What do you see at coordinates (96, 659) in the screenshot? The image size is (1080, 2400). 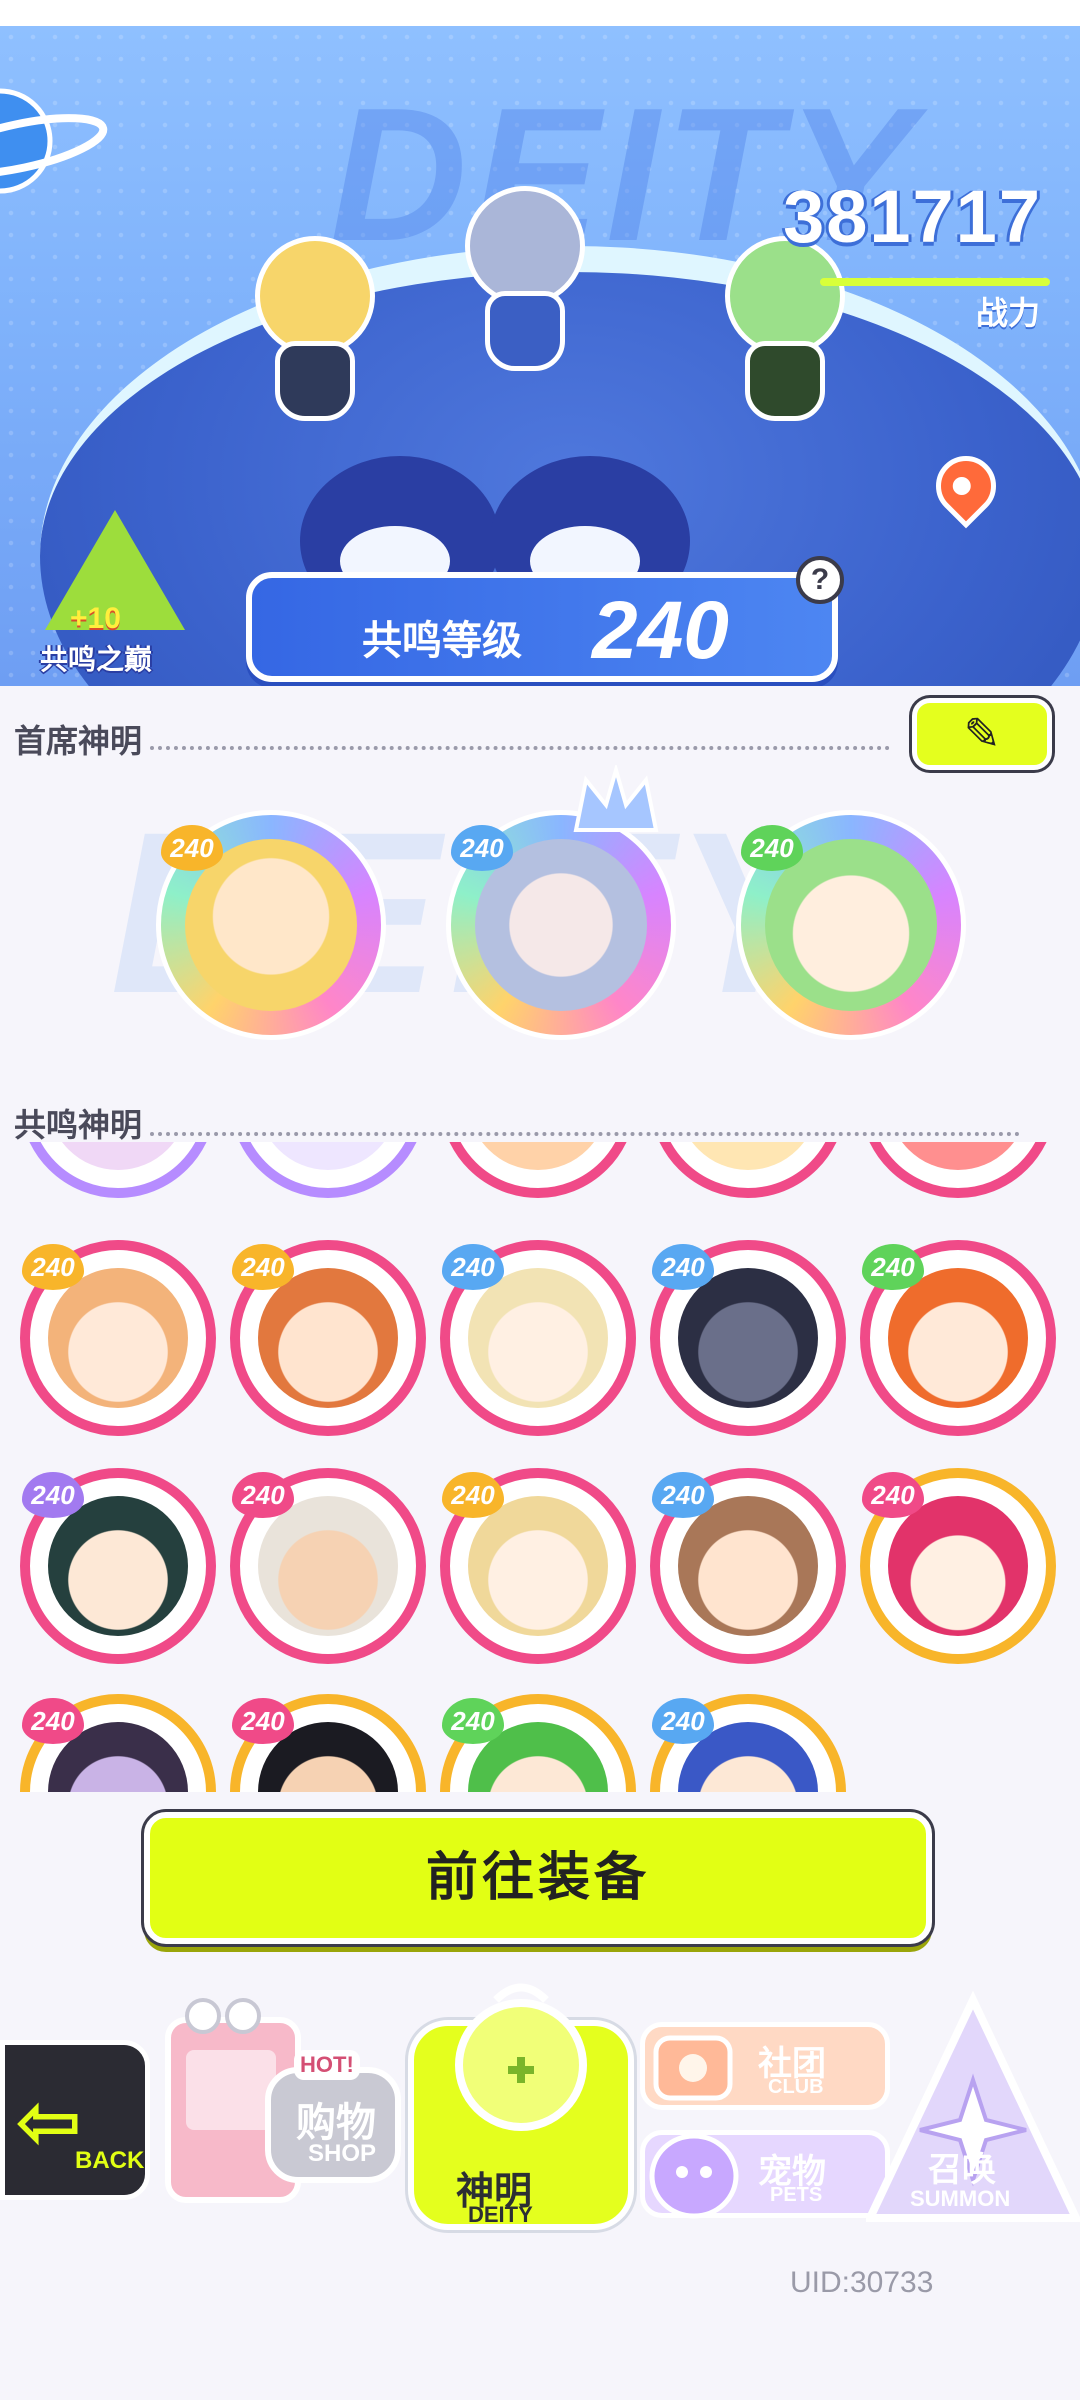 I see `peak-label: 共鸣之巅` at bounding box center [96, 659].